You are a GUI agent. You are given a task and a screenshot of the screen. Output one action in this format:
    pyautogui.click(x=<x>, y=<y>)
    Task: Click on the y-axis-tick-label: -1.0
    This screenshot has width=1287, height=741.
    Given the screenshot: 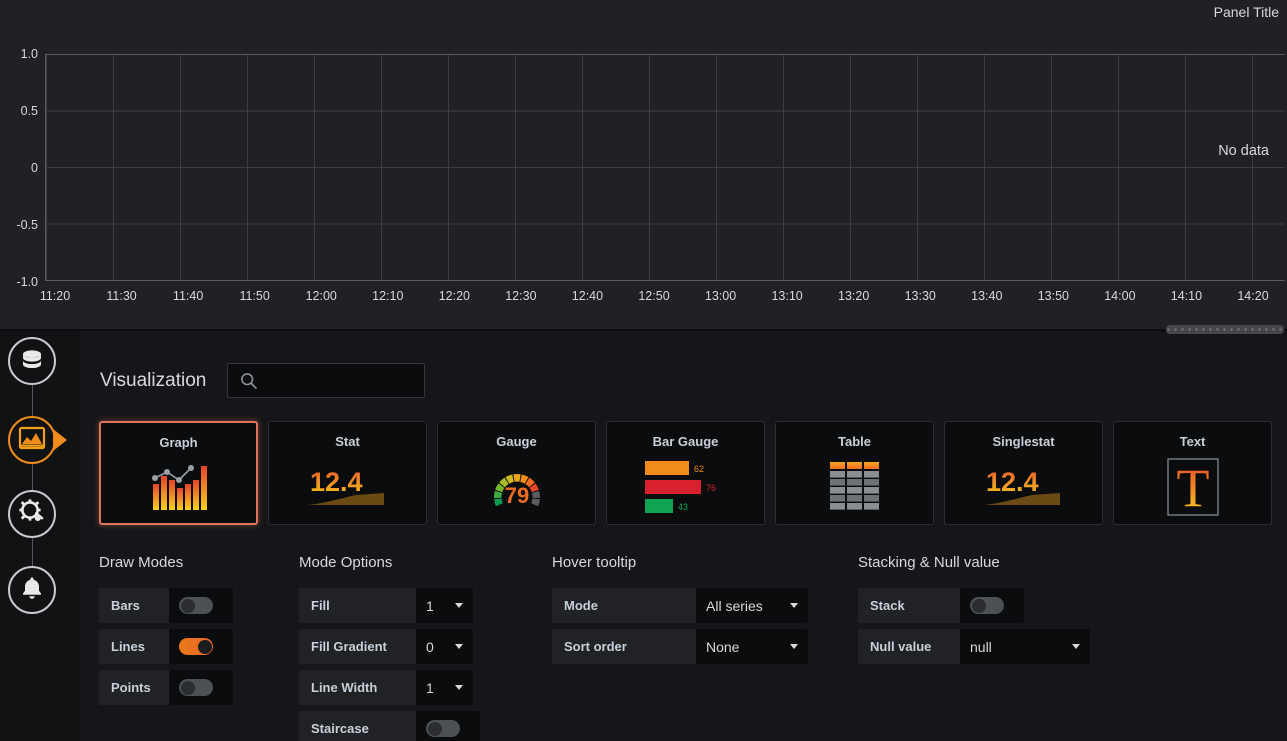 What is the action you would take?
    pyautogui.click(x=27, y=282)
    